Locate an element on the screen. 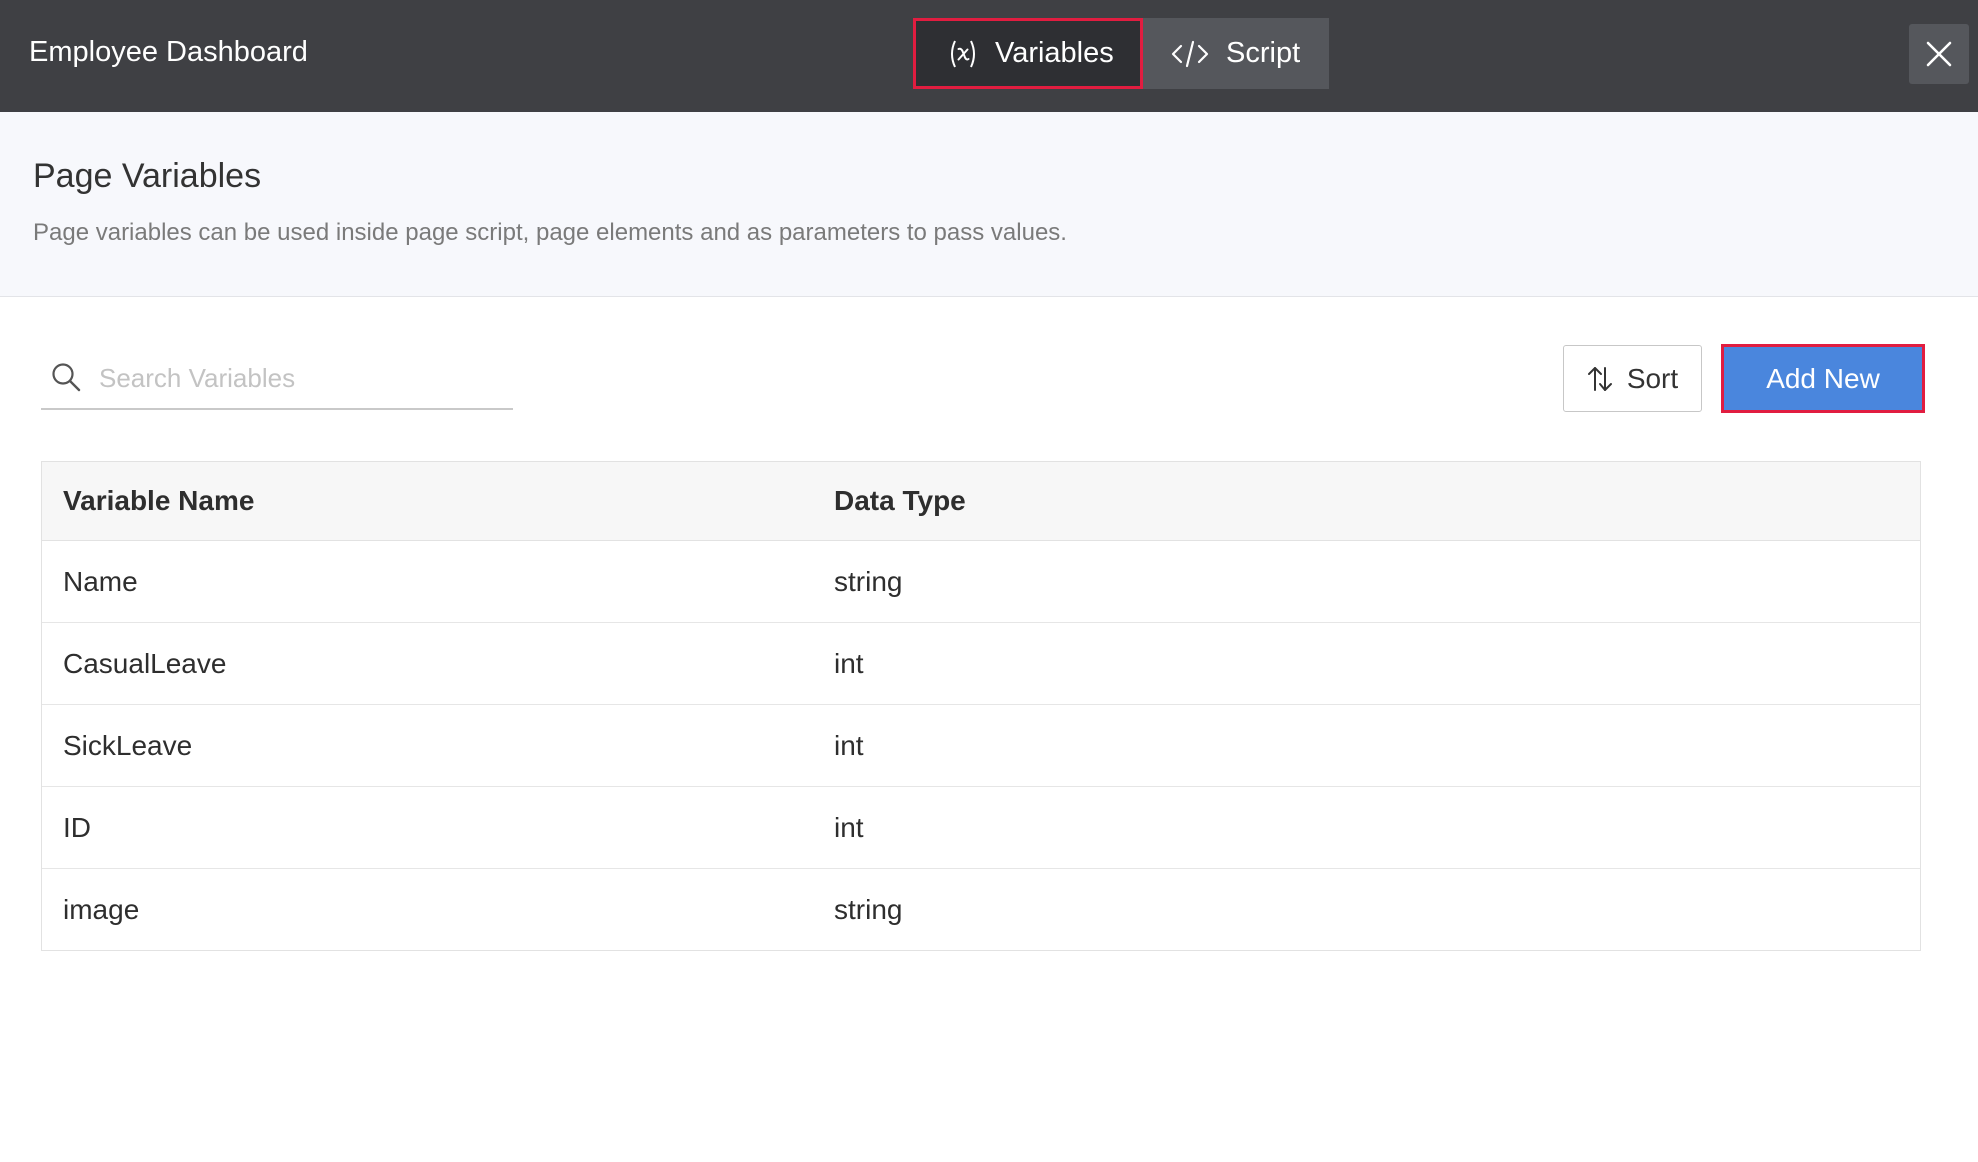  close-icon is located at coordinates (1939, 54).